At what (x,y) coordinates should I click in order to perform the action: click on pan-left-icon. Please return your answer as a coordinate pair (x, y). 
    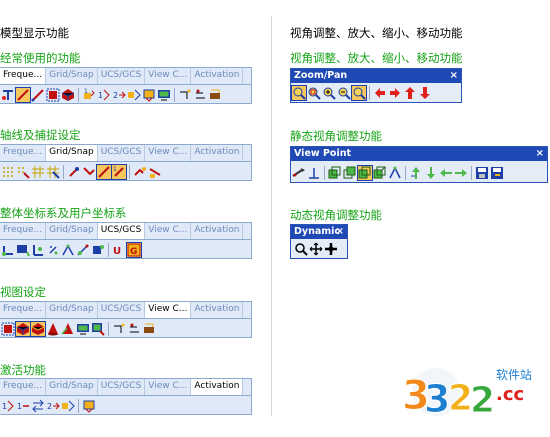
    Looking at the image, I should click on (380, 93).